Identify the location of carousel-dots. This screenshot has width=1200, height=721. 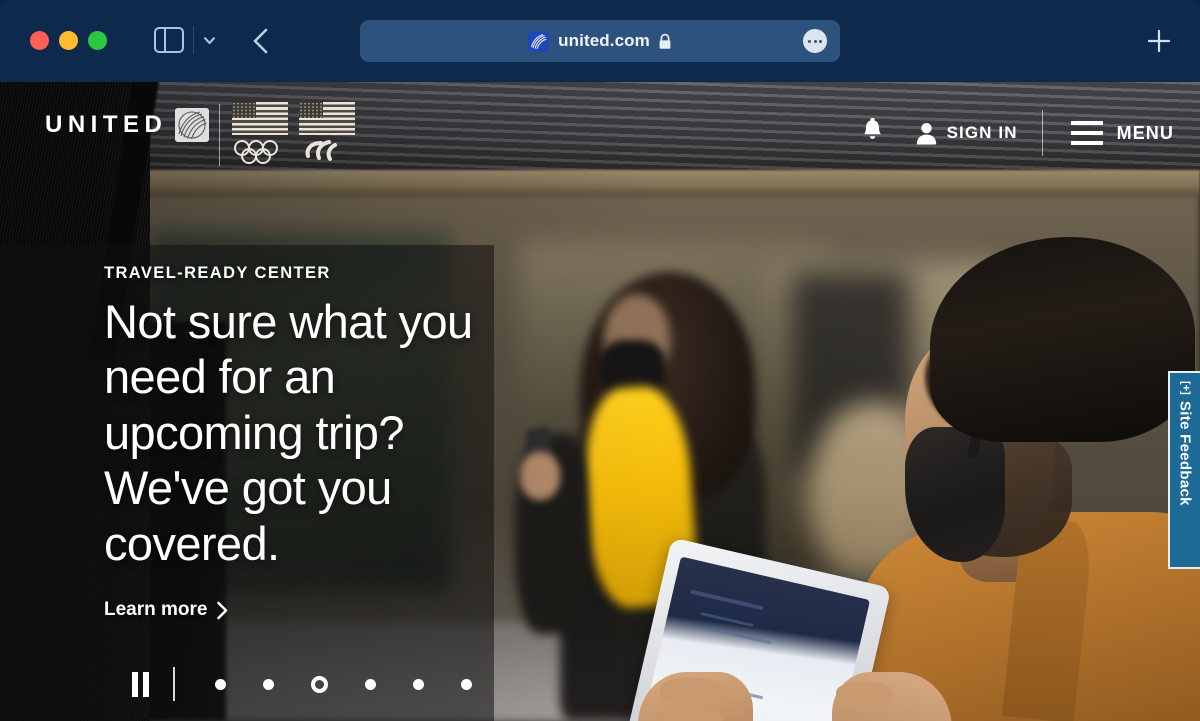
(343, 684).